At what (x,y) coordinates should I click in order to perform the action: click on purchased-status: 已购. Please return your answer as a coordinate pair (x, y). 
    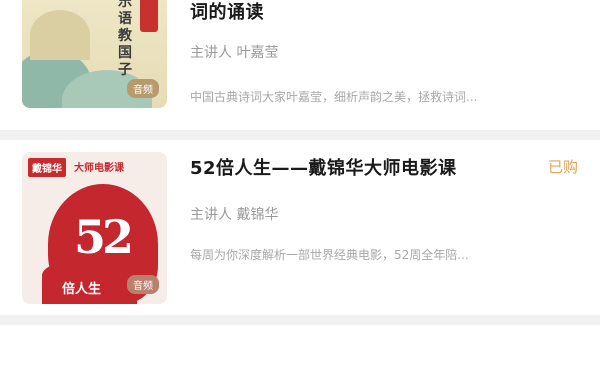
    Looking at the image, I should click on (562, 167).